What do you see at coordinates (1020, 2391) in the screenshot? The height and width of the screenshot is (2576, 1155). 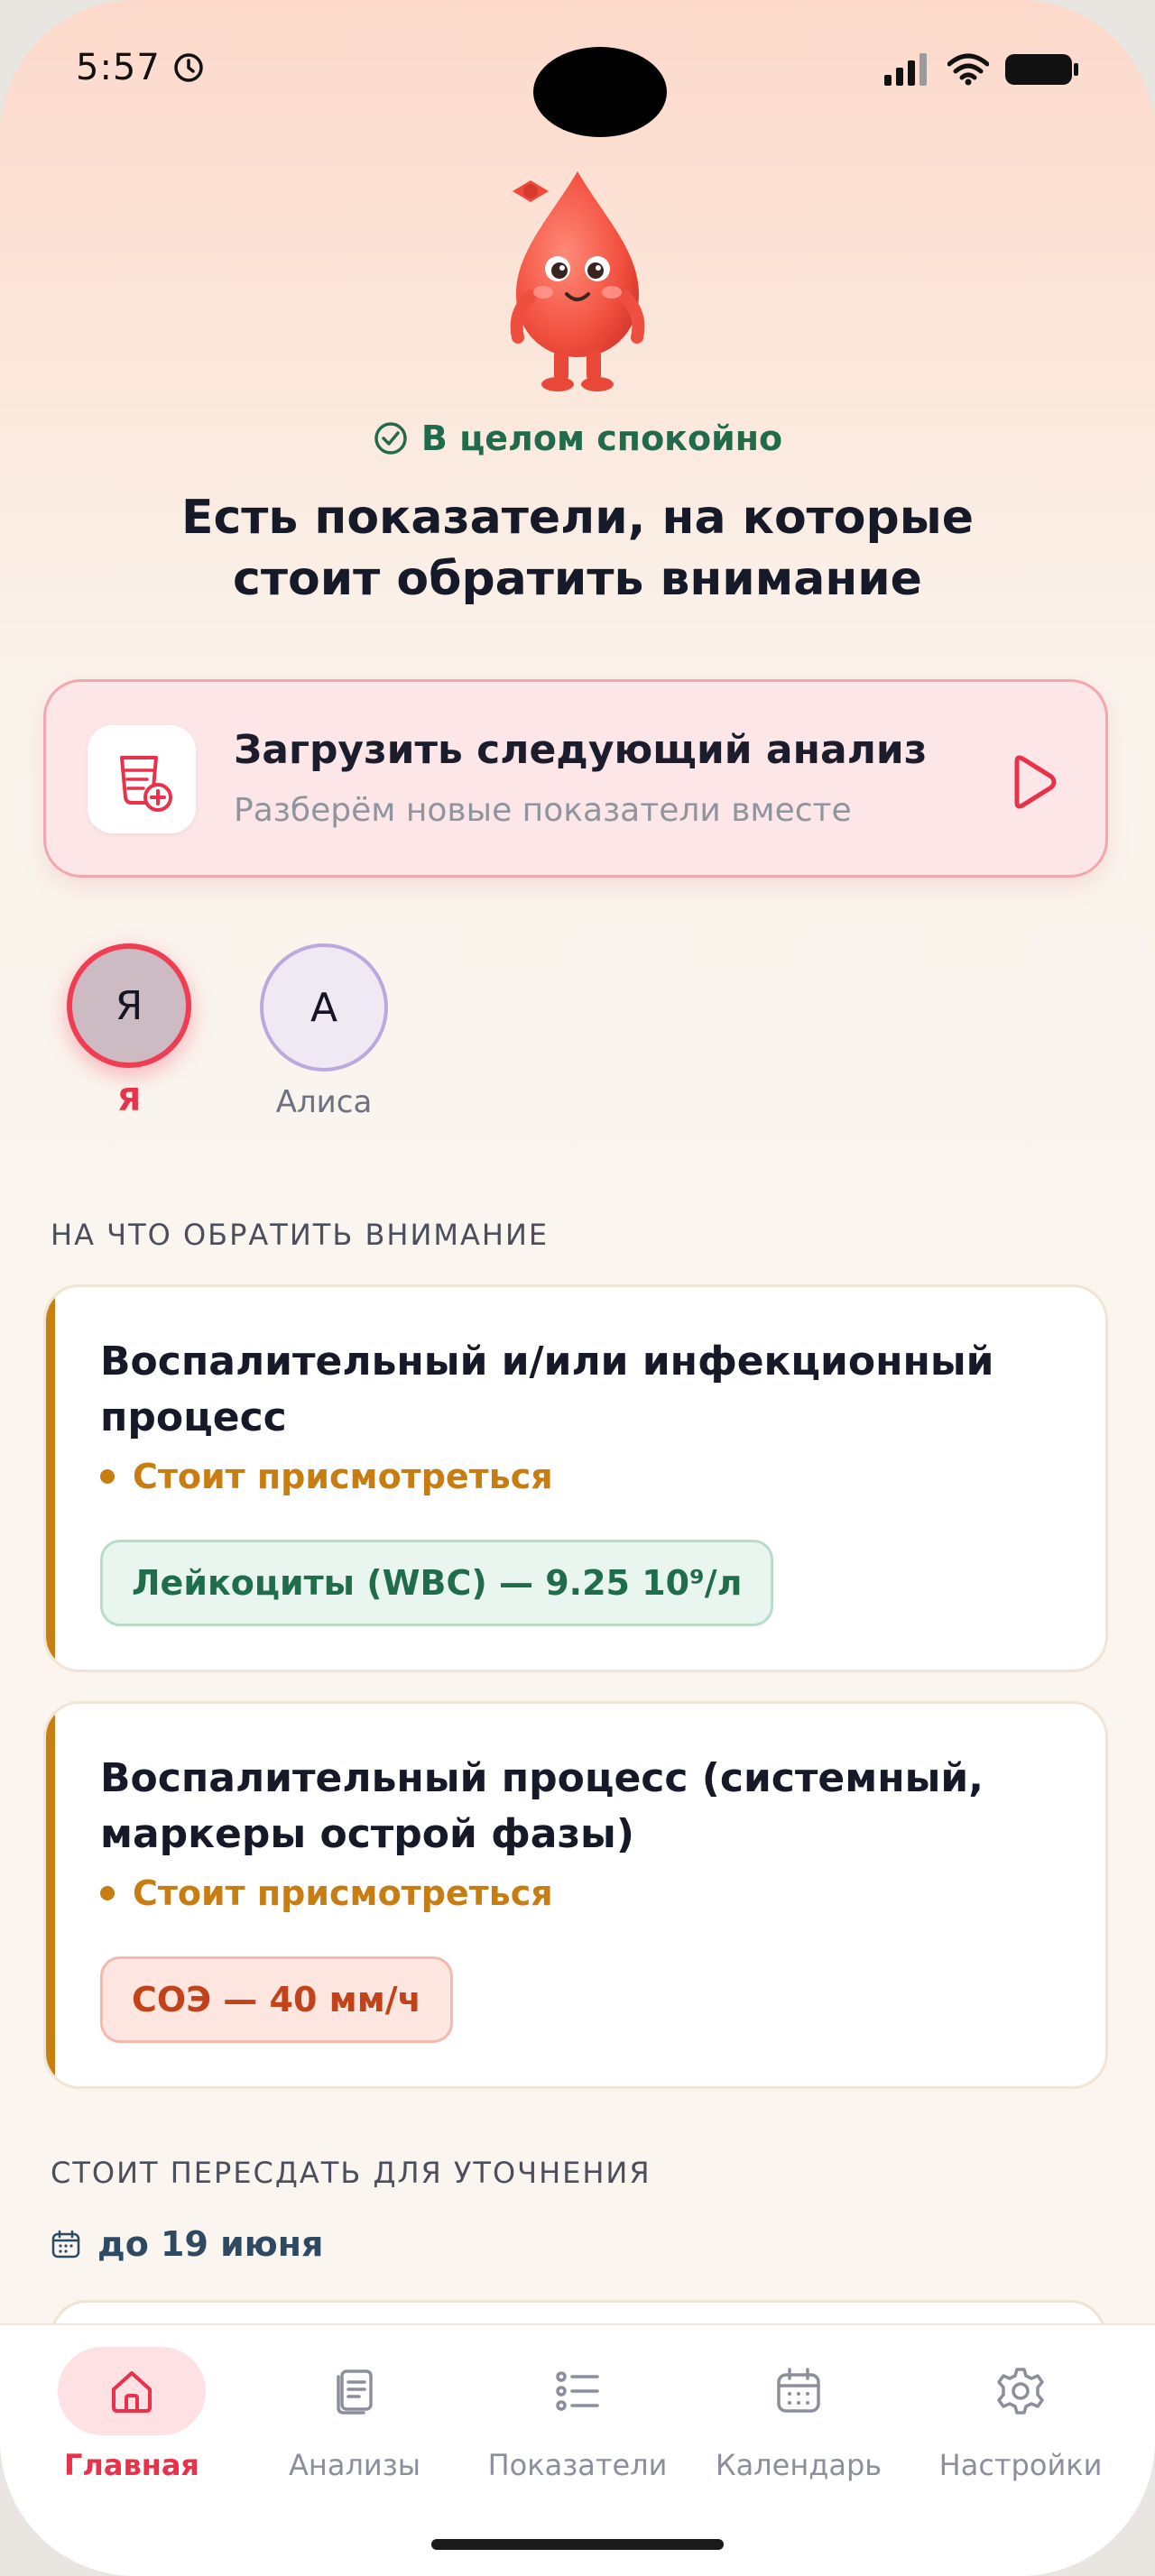 I see `gear-icon` at bounding box center [1020, 2391].